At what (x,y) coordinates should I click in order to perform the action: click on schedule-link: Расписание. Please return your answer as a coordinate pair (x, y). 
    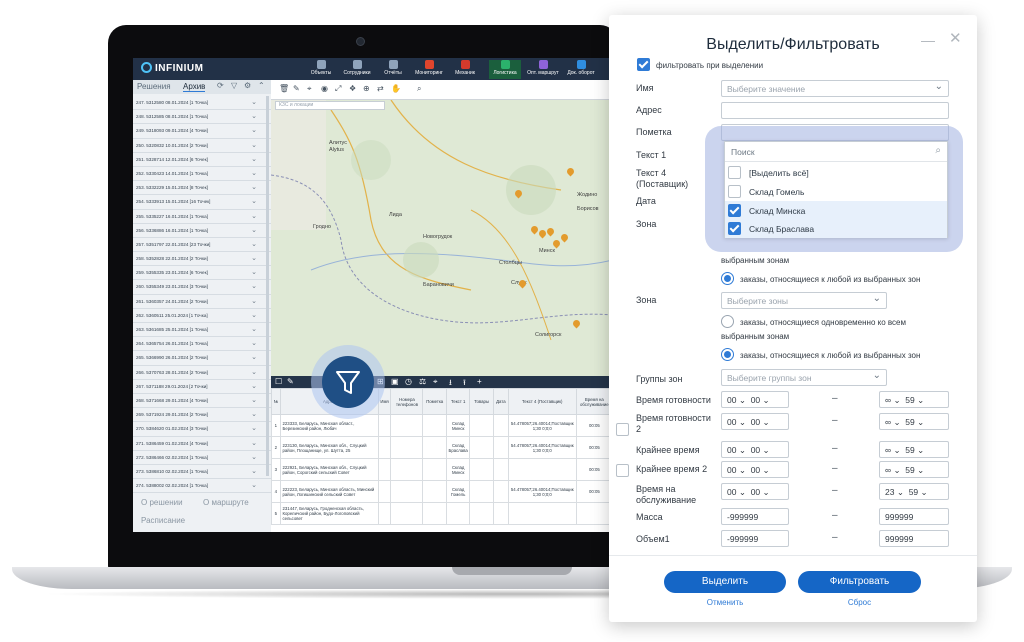
    Looking at the image, I should click on (163, 520).